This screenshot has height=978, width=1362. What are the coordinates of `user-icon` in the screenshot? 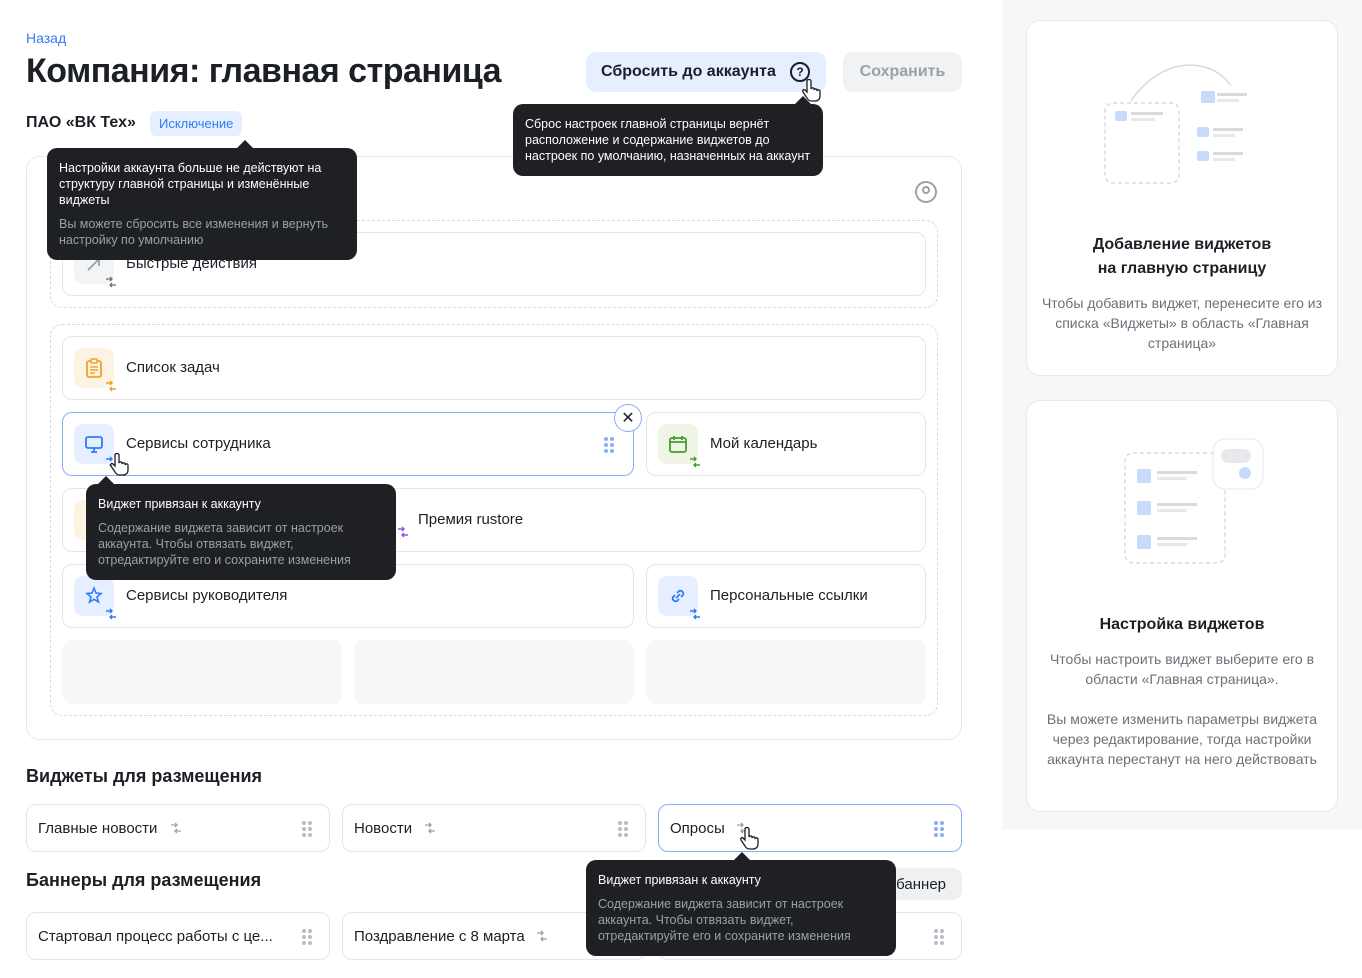 It's located at (926, 192).